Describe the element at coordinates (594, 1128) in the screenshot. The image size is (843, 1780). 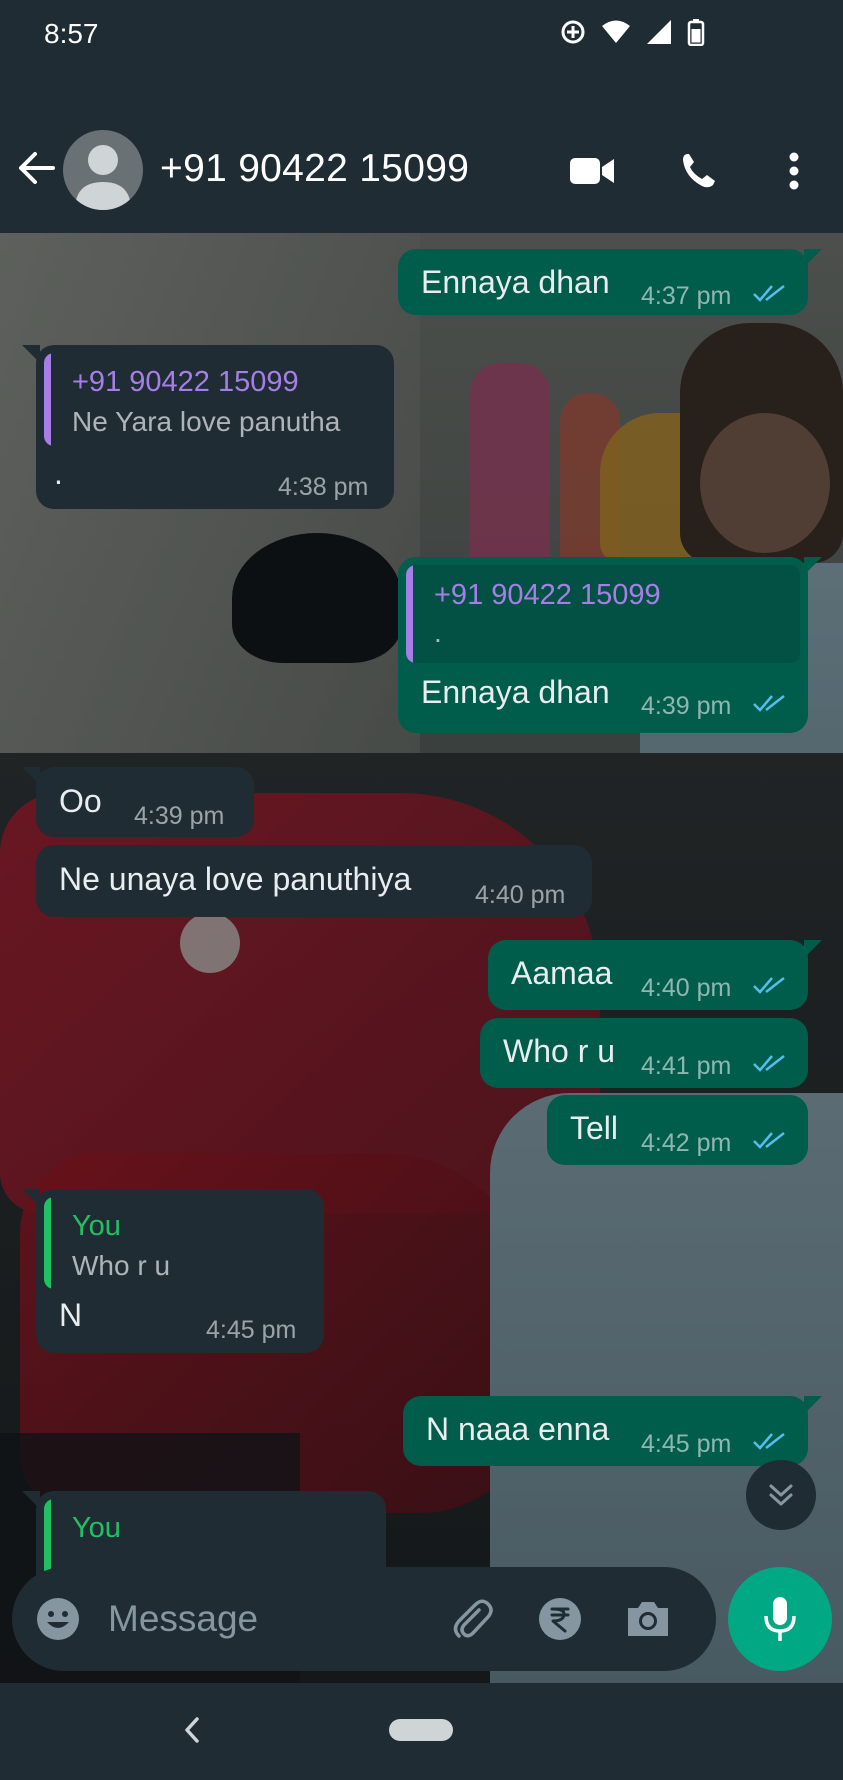
I see `message-text: Tell` at that location.